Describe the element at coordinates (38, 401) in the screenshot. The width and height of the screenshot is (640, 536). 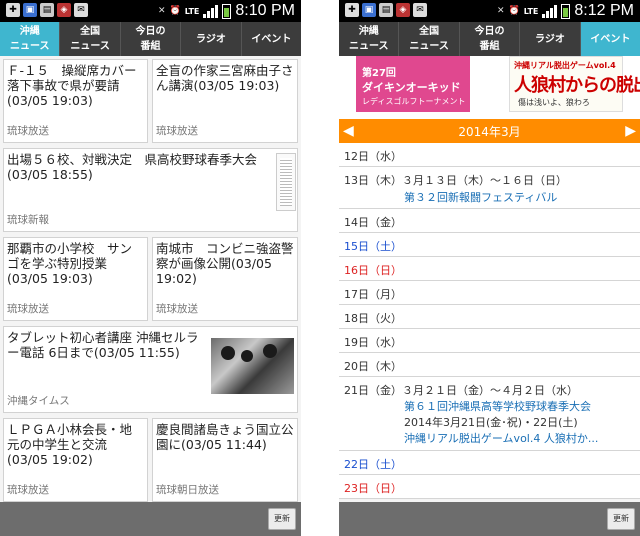
I see `news-source: 沖縄タイムス` at that location.